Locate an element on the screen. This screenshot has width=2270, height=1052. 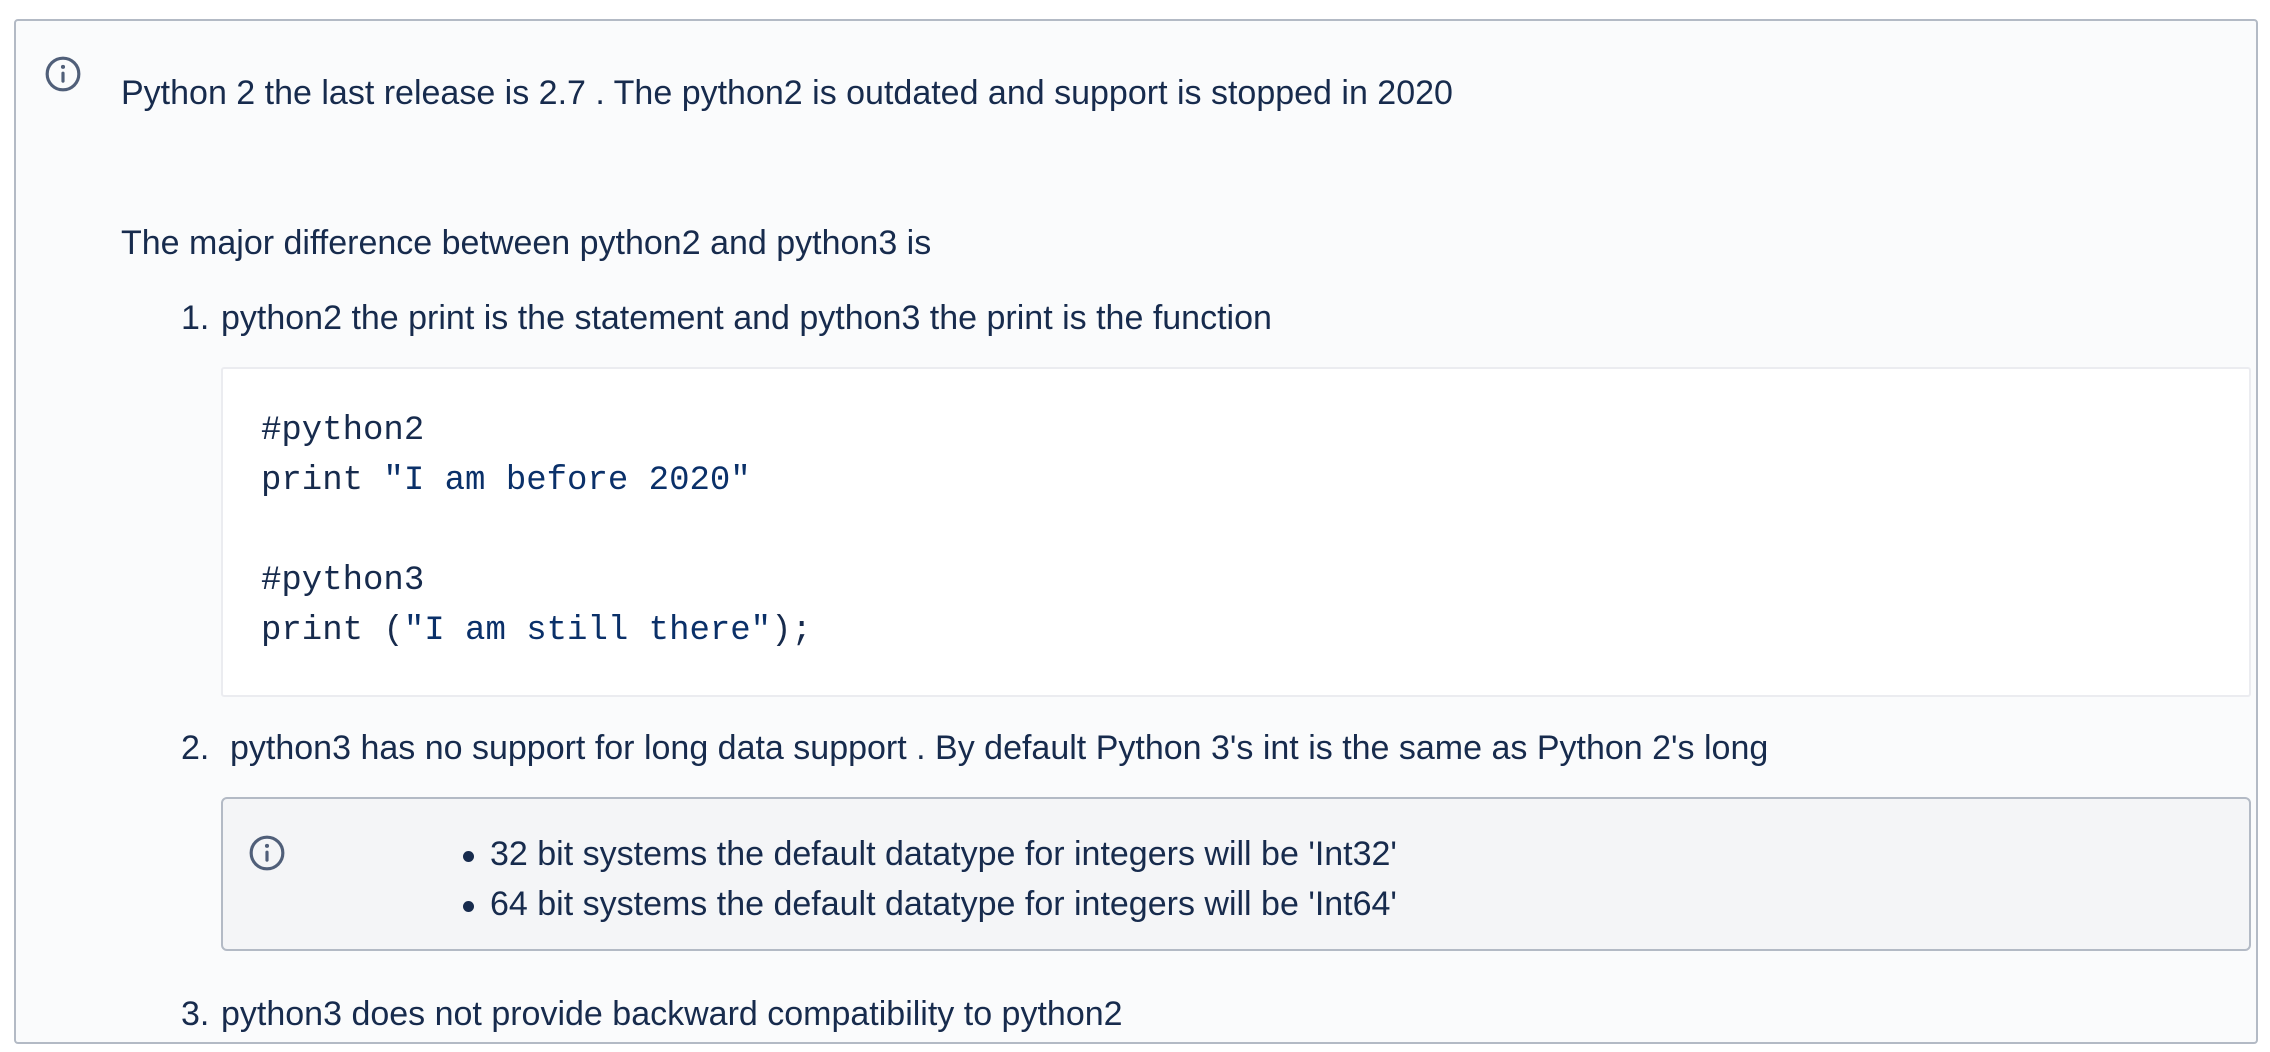
code-line: print ("I am still there"); is located at coordinates (536, 631).